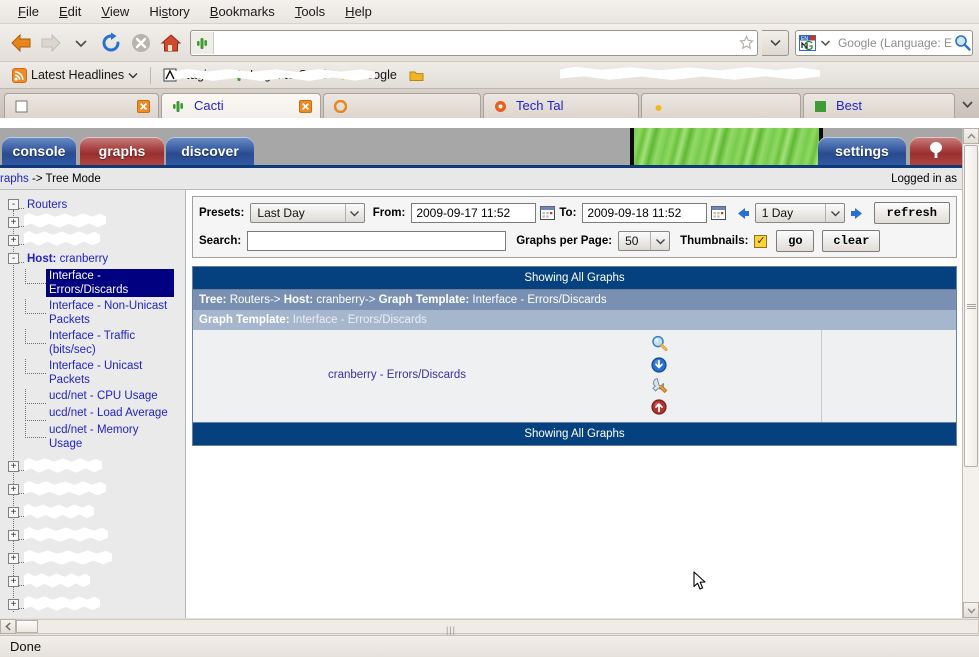 Image resolution: width=979 pixels, height=657 pixels. What do you see at coordinates (191, 75) in the screenshot?
I see `bookmark-nagios: Nagios` at bounding box center [191, 75].